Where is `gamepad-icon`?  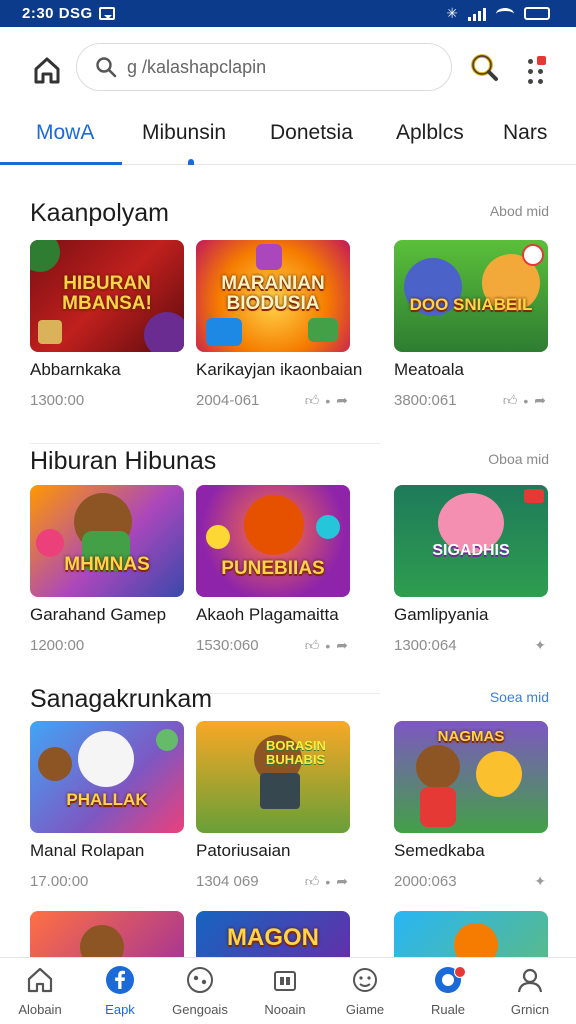
gamepad-icon is located at coordinates (365, 980).